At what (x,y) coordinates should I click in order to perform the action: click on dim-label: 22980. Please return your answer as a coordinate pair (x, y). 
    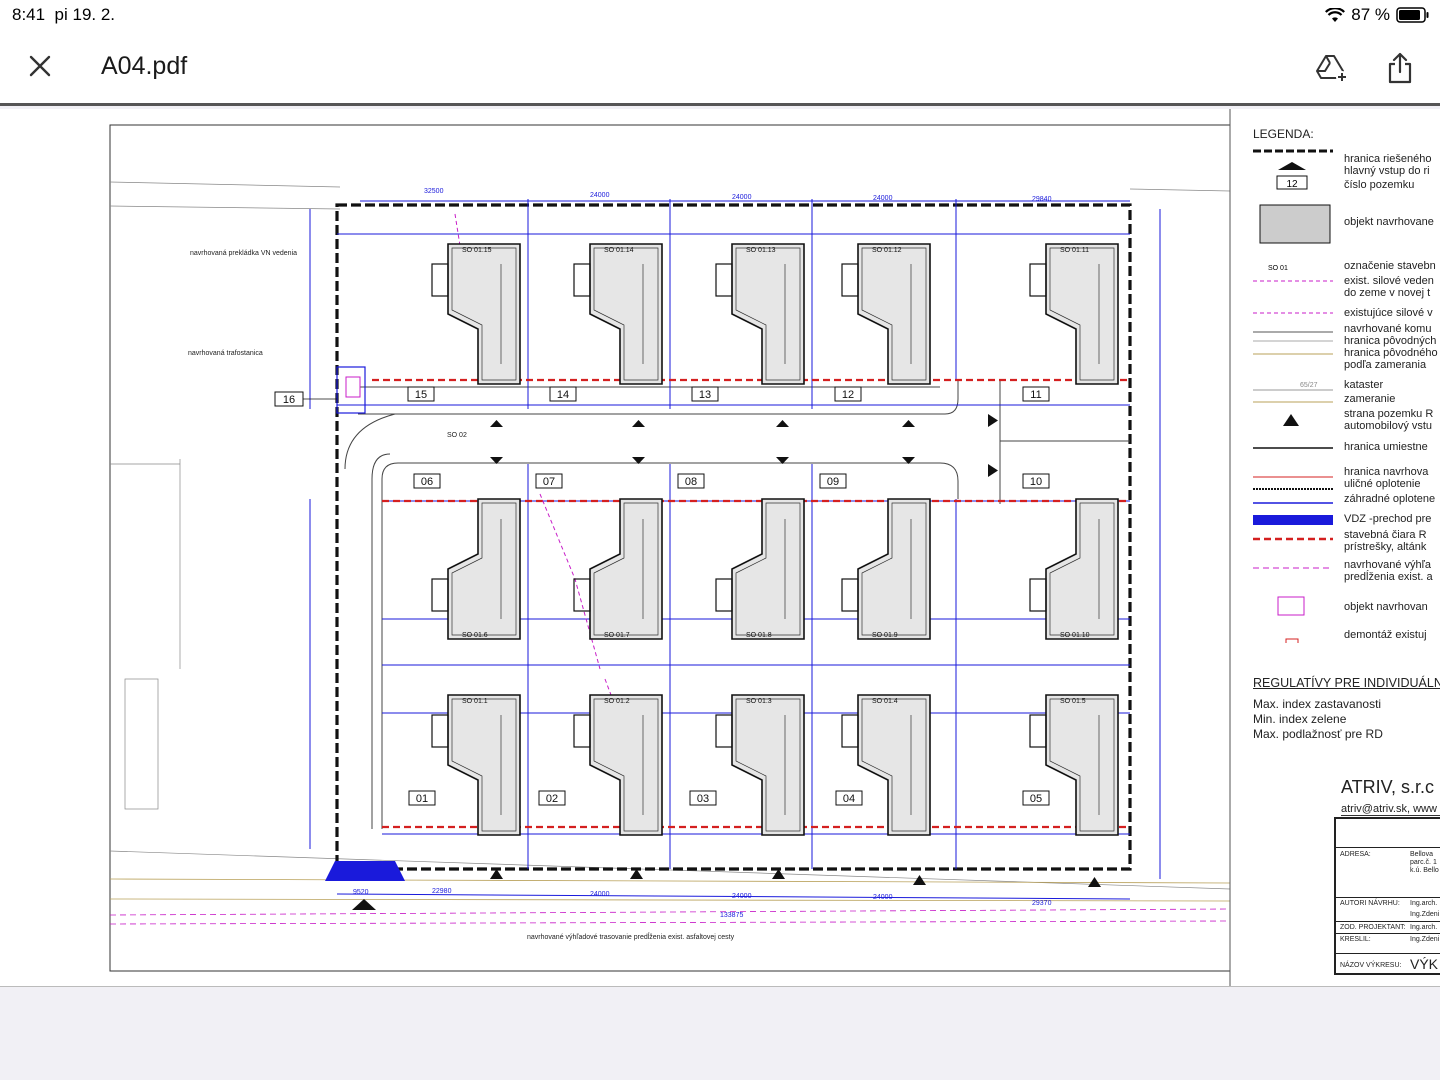
    Looking at the image, I should click on (442, 891).